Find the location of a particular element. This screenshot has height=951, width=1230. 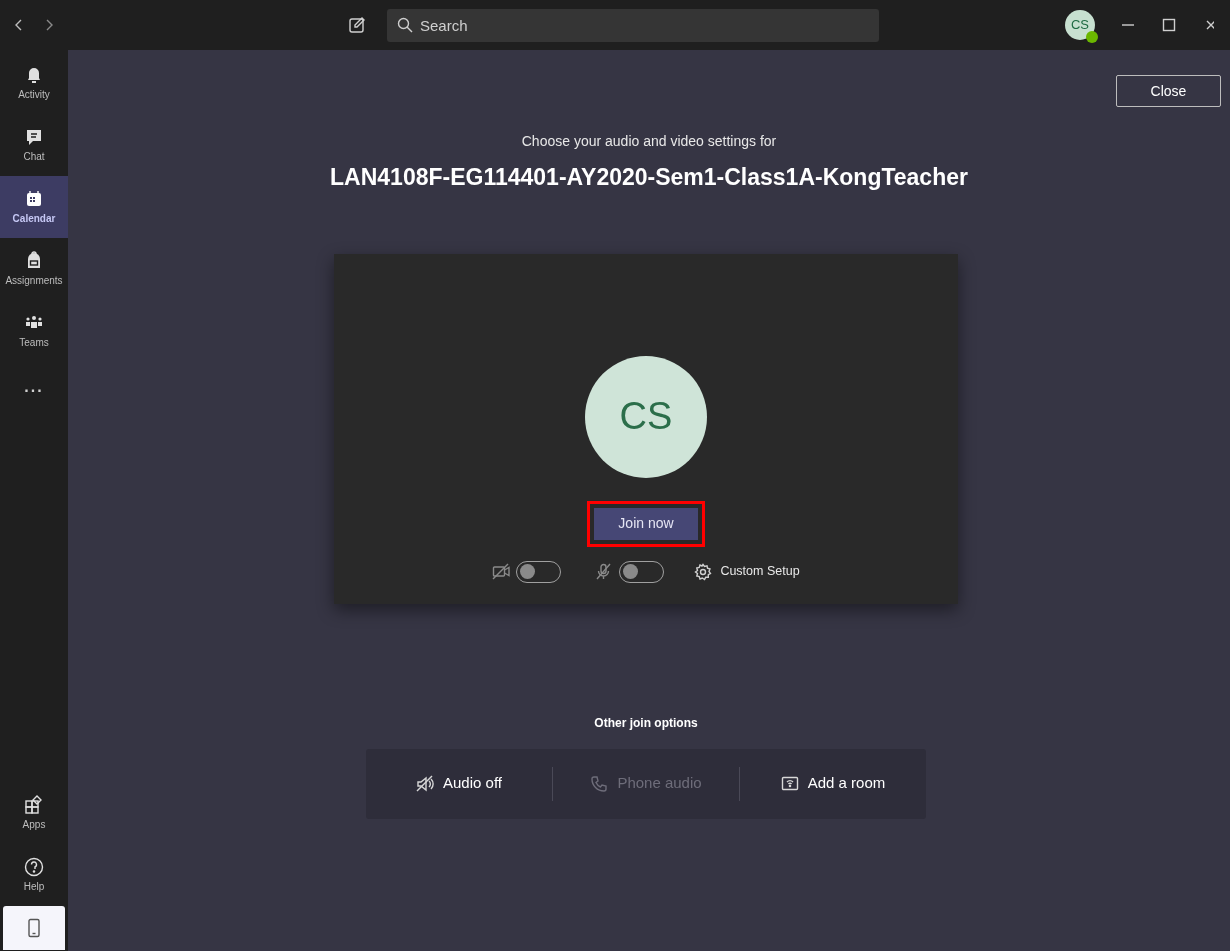

mobile-download-button is located at coordinates (34, 928).